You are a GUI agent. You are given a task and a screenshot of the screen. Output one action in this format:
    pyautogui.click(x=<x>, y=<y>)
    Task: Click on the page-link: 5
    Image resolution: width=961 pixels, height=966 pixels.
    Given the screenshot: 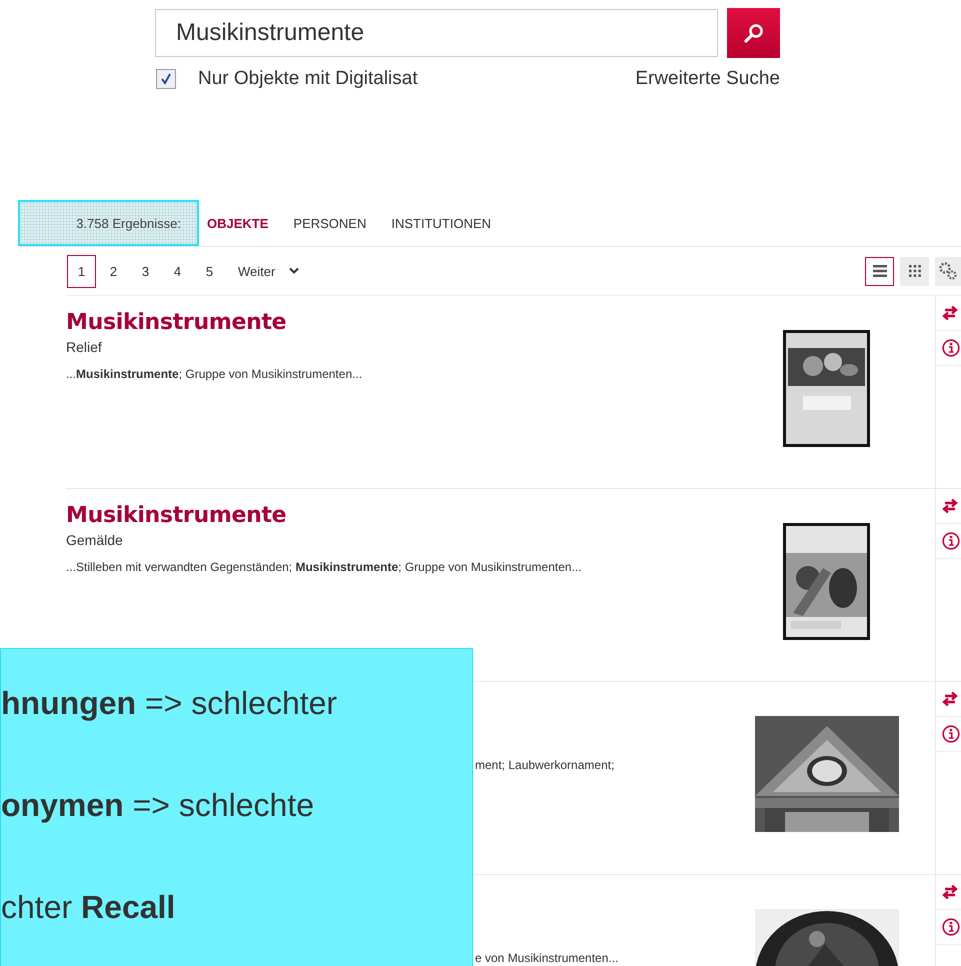 What is the action you would take?
    pyautogui.click(x=209, y=271)
    